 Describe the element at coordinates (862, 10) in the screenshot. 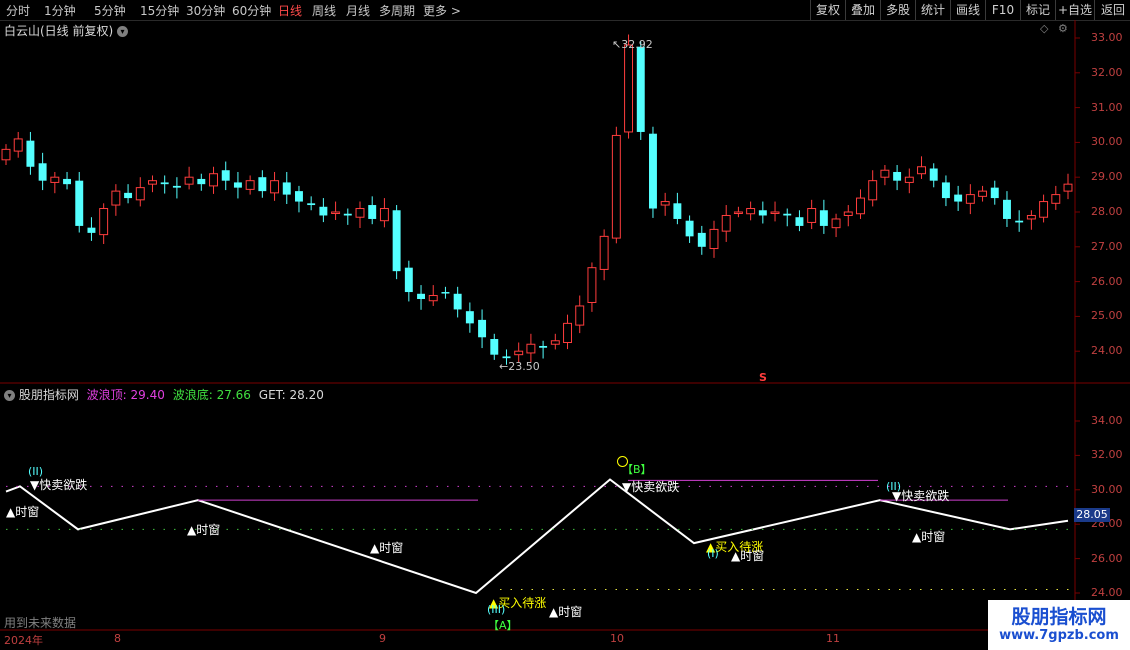

I see `overlay-button: 叠加` at that location.